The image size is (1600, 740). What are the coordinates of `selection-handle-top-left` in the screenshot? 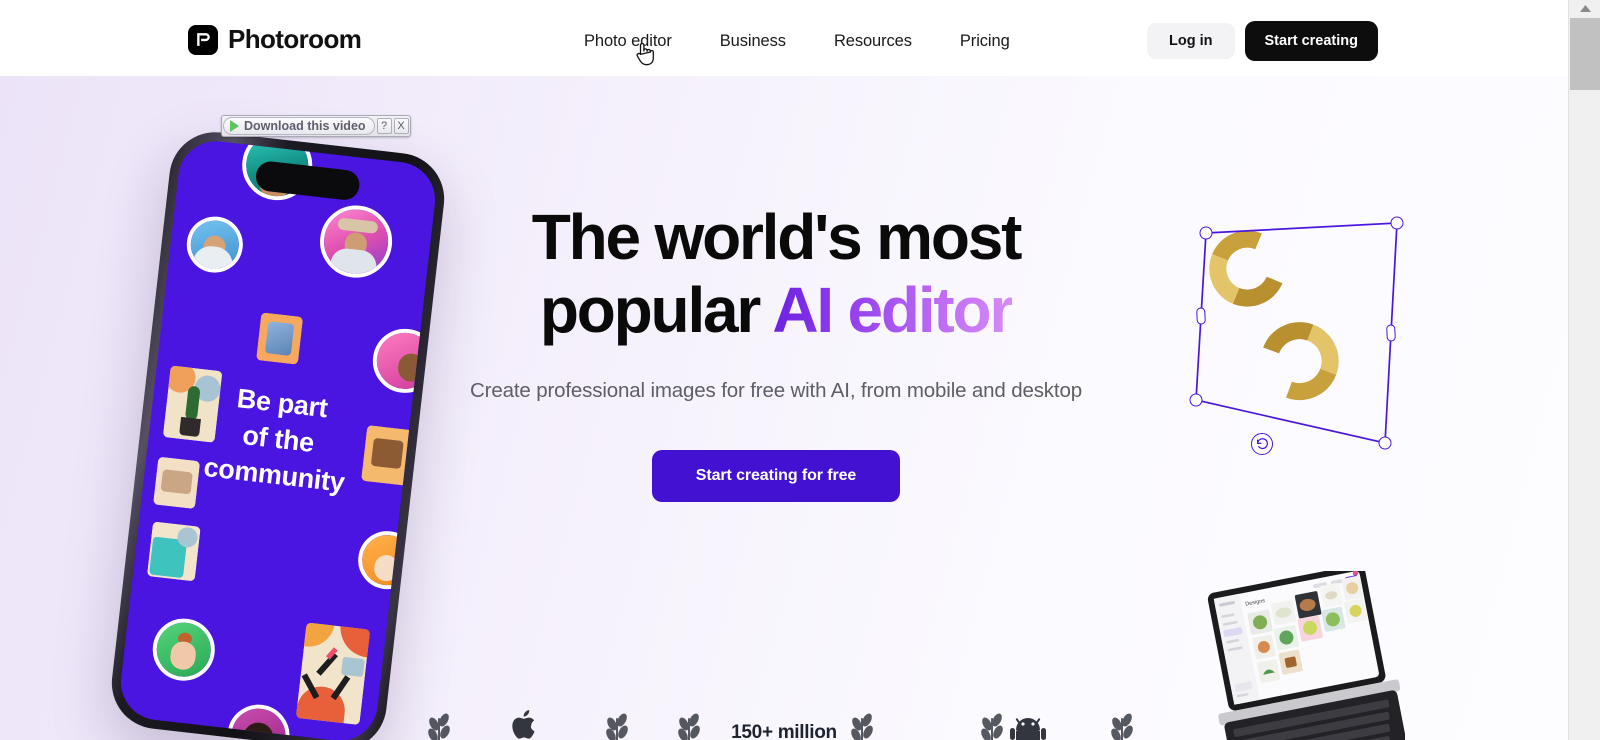 It's located at (1206, 233).